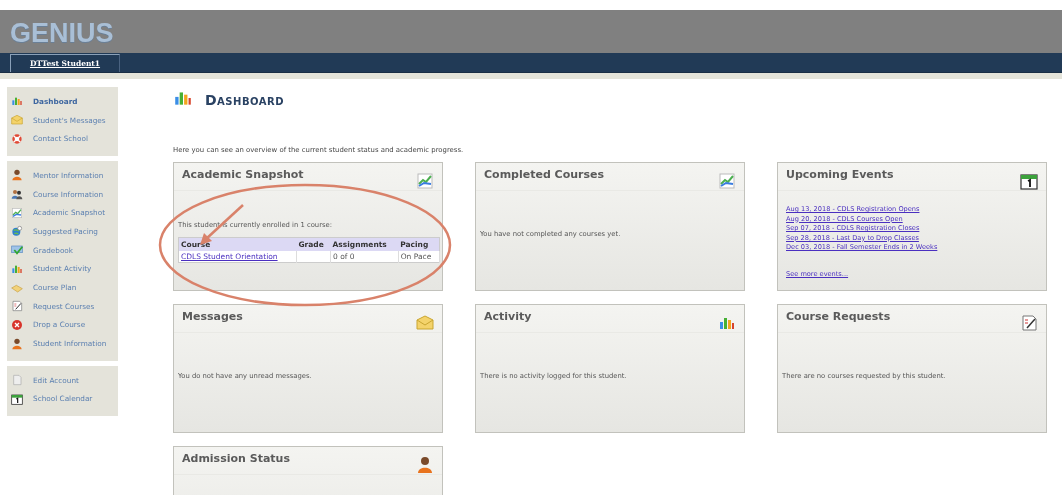 This screenshot has height=502, width=1062. What do you see at coordinates (17, 250) in the screenshot?
I see `checkmark-icon` at bounding box center [17, 250].